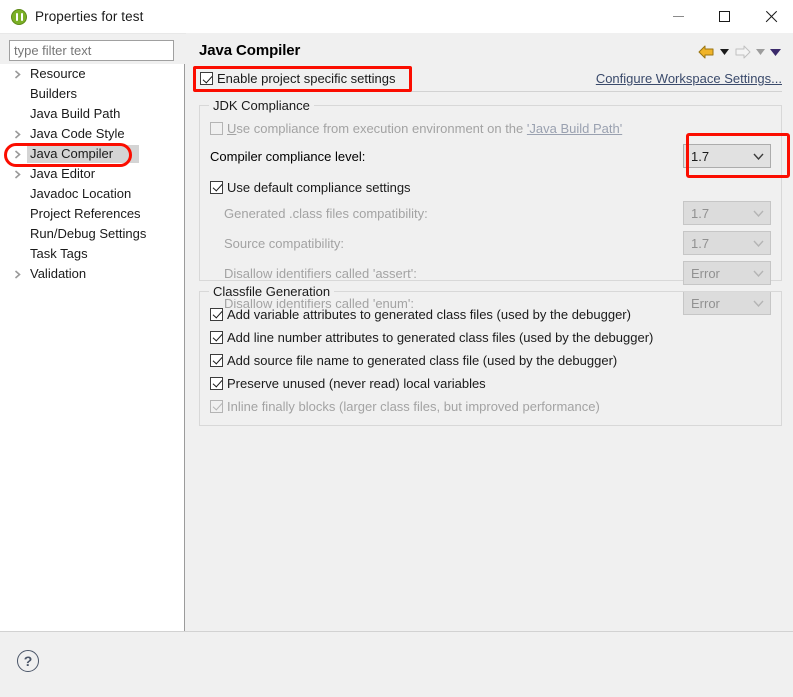 The image size is (793, 697). Describe the element at coordinates (83, 154) in the screenshot. I see `sidebar-item-label: Java Compiler` at that location.